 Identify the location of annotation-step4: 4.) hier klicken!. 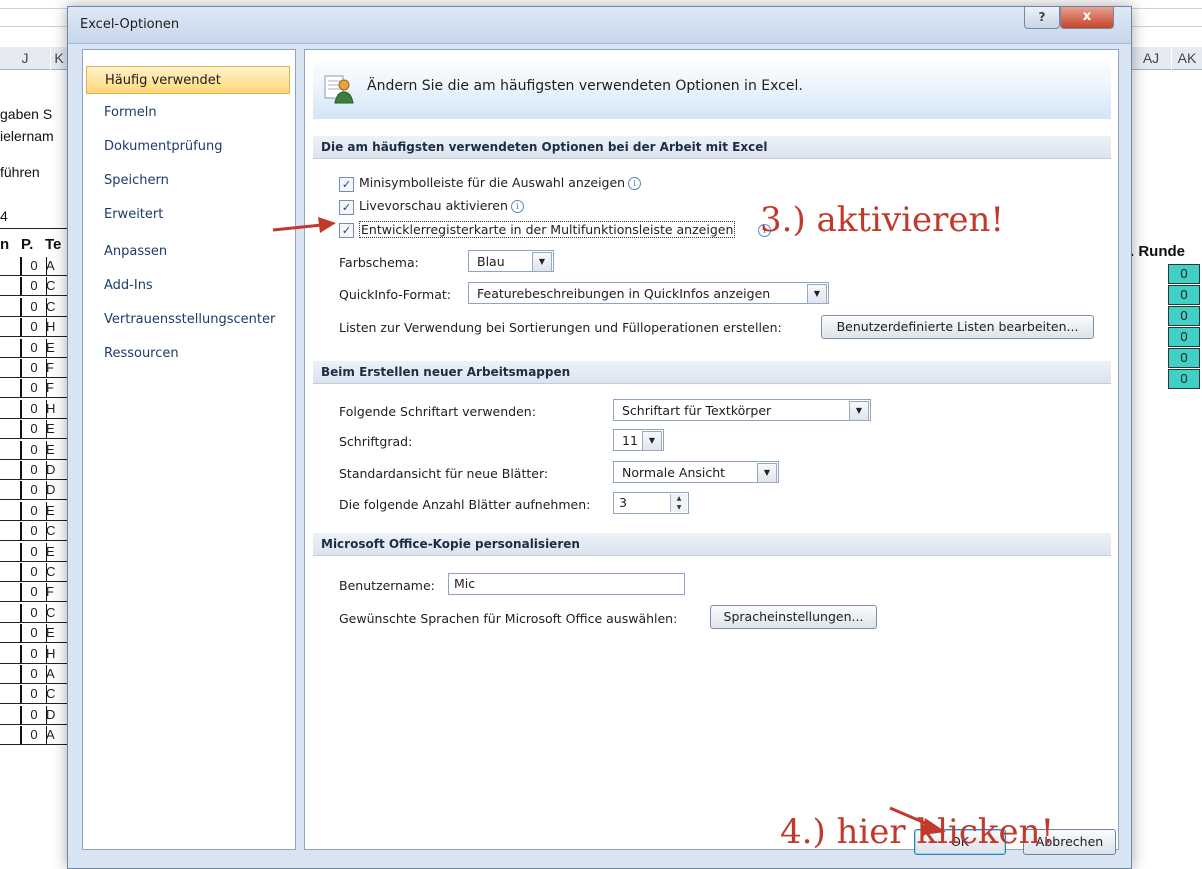
(917, 832).